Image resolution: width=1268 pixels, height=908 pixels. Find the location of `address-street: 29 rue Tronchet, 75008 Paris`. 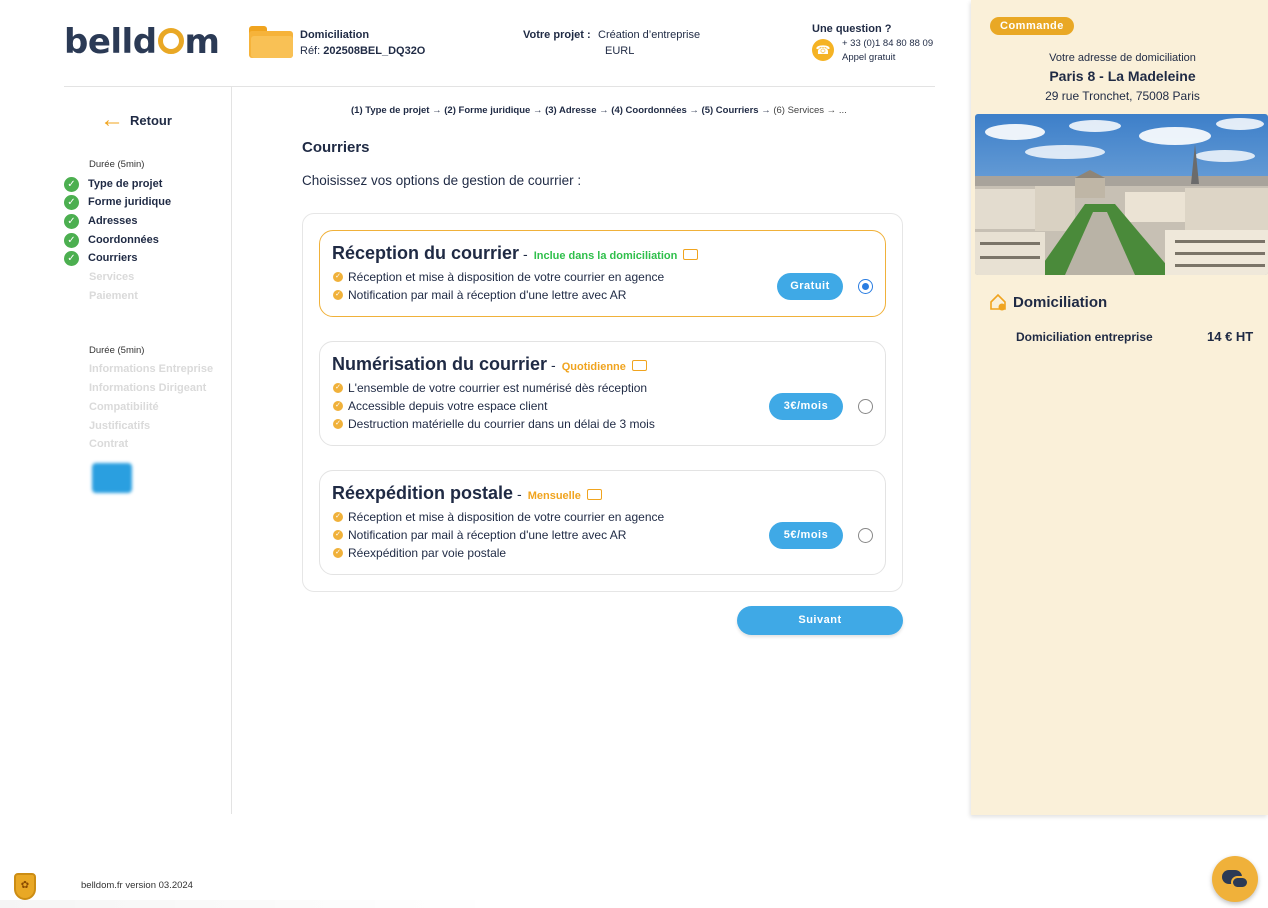

address-street: 29 rue Tronchet, 75008 Paris is located at coordinates (1122, 96).